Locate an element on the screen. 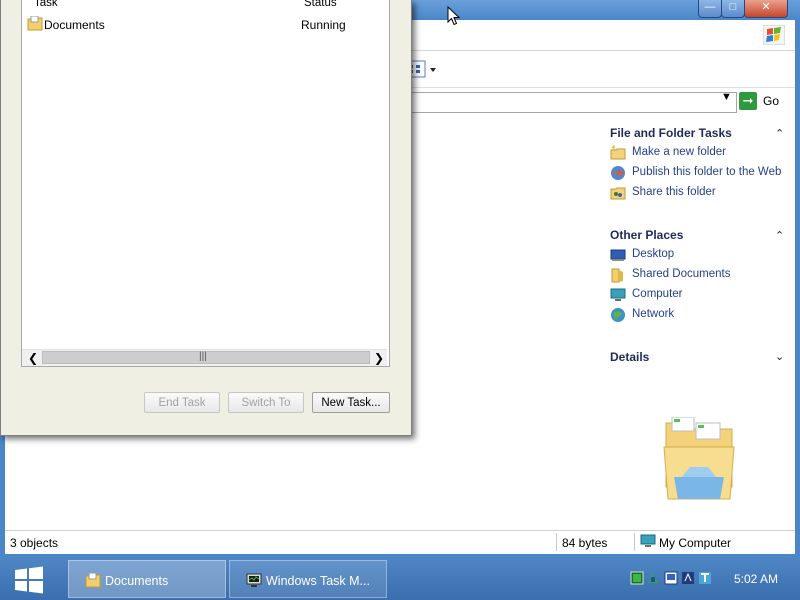 The height and width of the screenshot is (600, 800). clock: 5:02 AM is located at coordinates (756, 579).